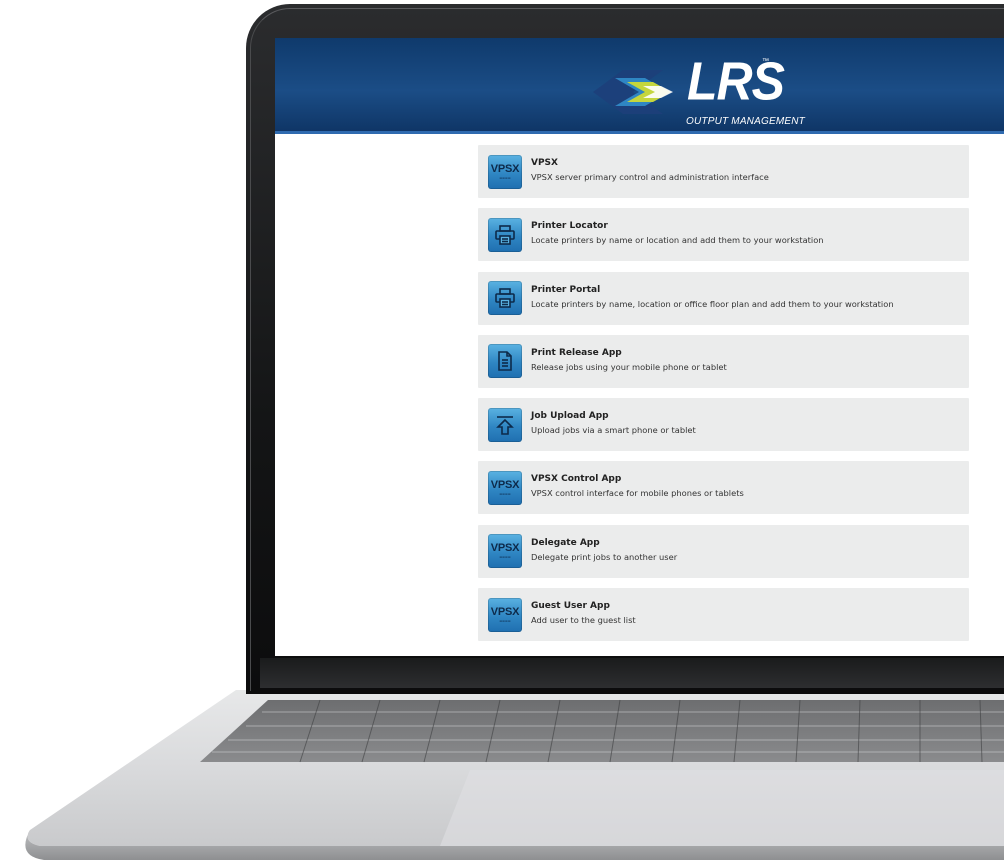 The height and width of the screenshot is (860, 1004). What do you see at coordinates (604, 556) in the screenshot?
I see `app-description: Delegate print jobs to another user` at bounding box center [604, 556].